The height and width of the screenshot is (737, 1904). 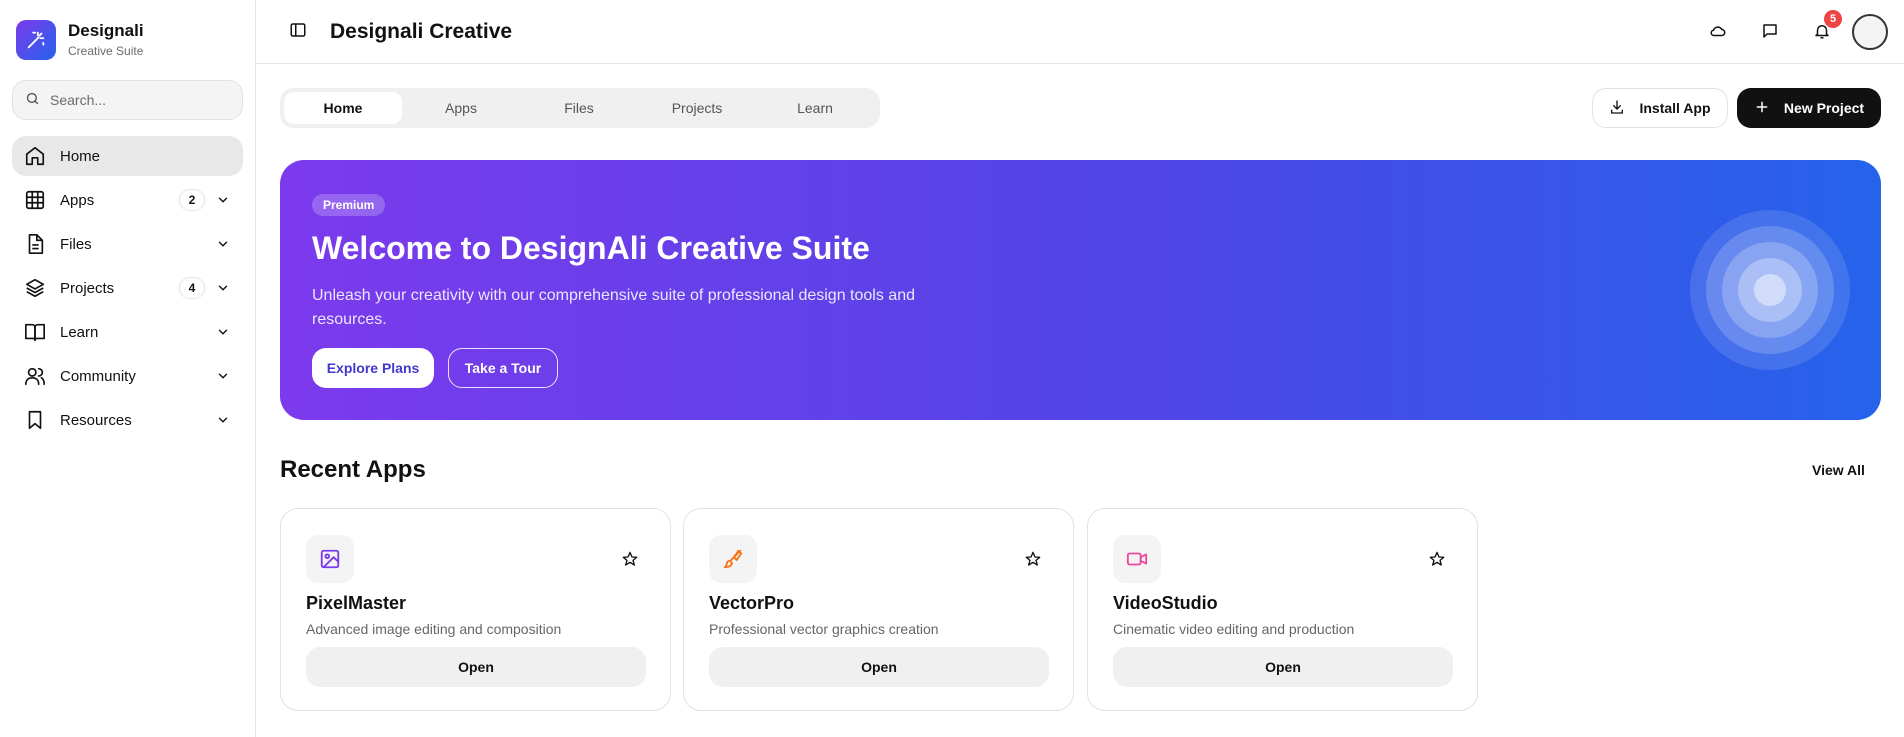 I want to click on file-icon, so click(x=35, y=244).